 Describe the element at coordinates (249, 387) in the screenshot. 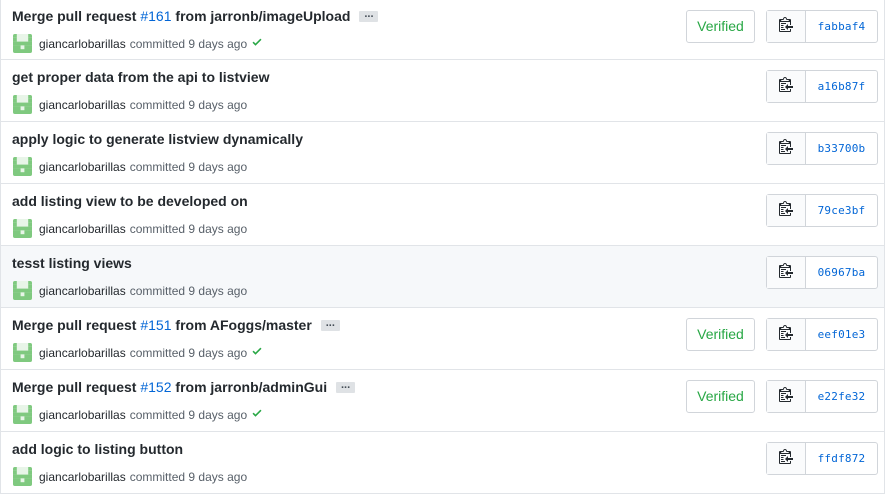

I see `commit-message-link: from jarronb/adminGui` at that location.